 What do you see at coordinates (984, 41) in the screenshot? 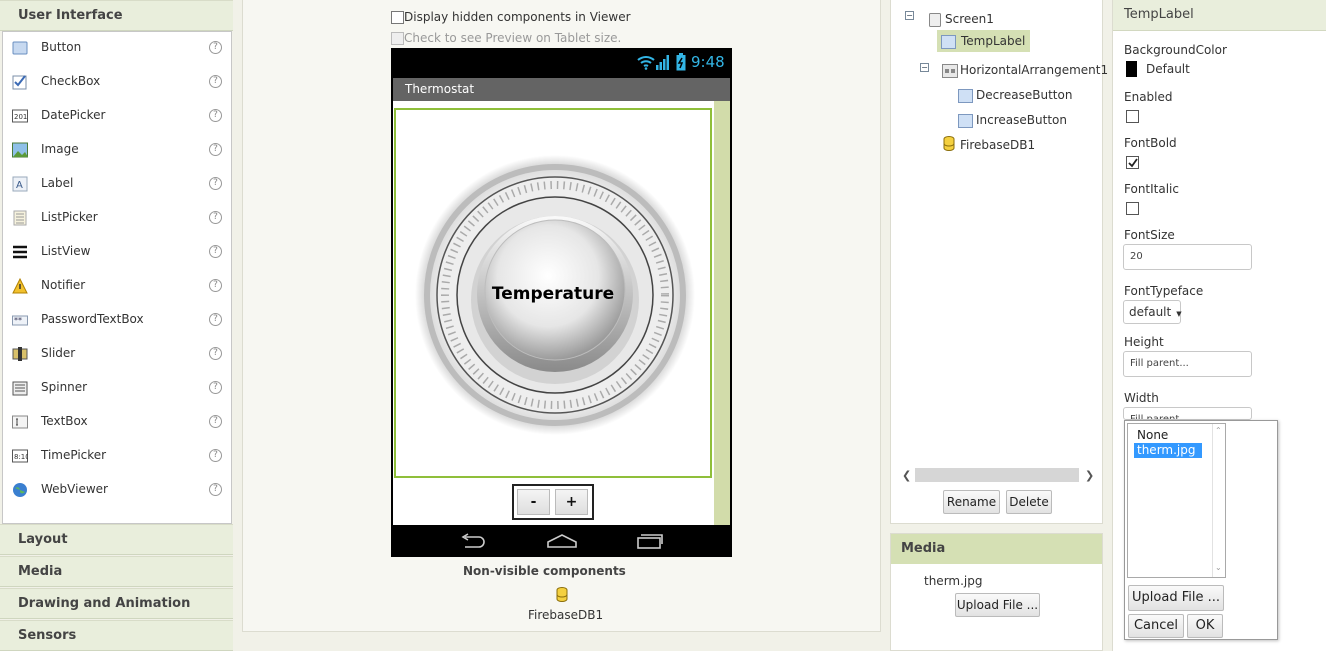
I see `tree-node-templabel: TempLabel` at bounding box center [984, 41].